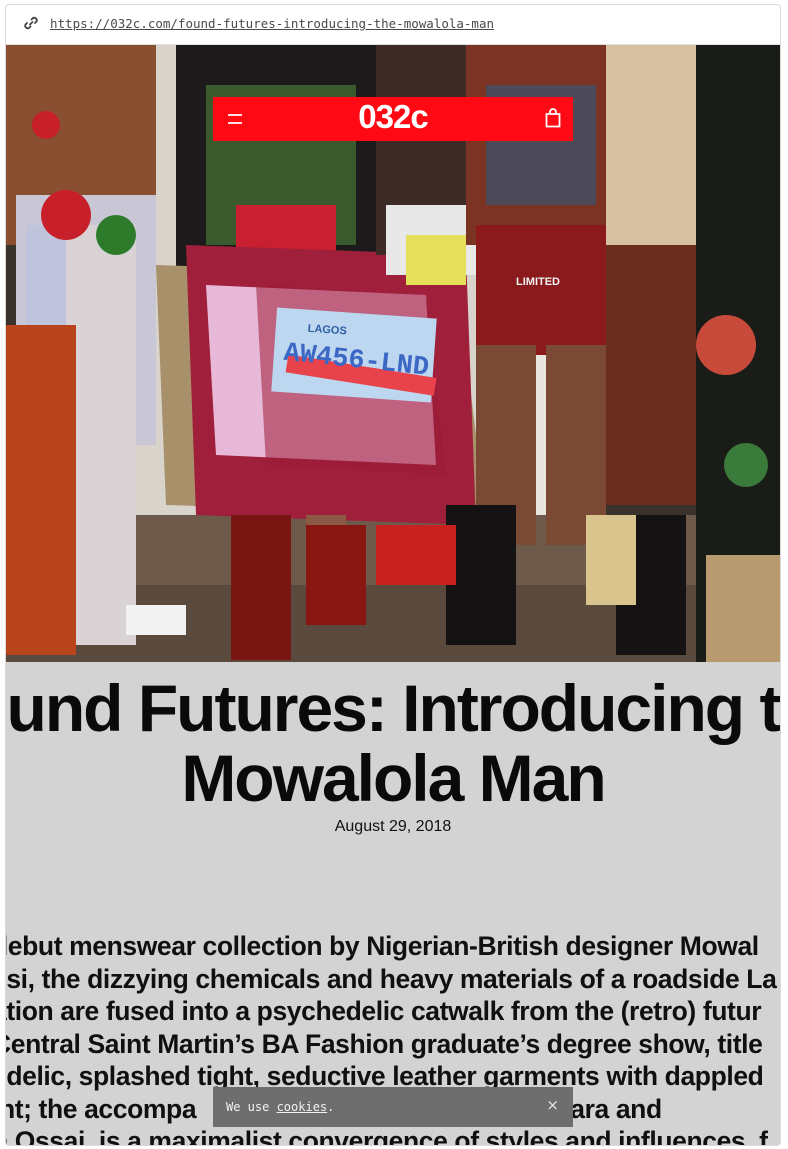 The width and height of the screenshot is (788, 1149). Describe the element at coordinates (331, 1107) in the screenshot. I see `cookie-text-suffix: .` at that location.